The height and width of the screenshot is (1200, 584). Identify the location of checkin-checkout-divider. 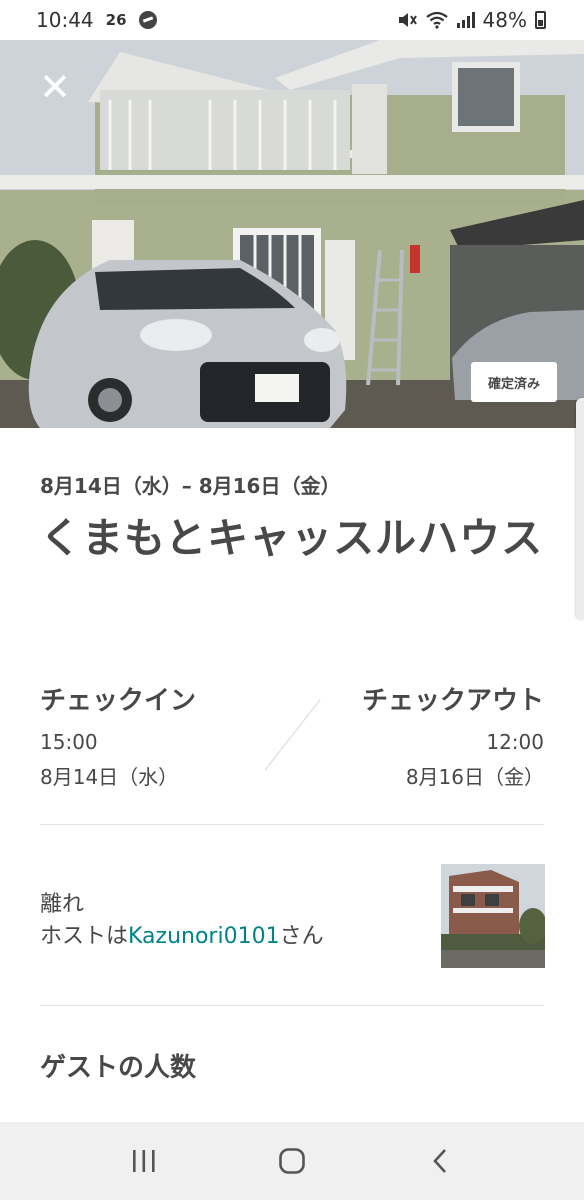
(292, 735).